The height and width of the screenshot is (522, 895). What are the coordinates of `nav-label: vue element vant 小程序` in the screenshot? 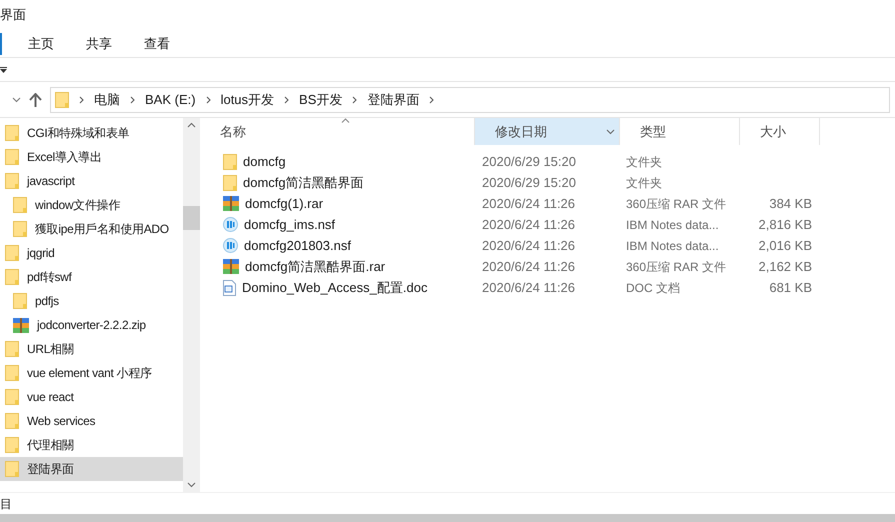 It's located at (89, 373).